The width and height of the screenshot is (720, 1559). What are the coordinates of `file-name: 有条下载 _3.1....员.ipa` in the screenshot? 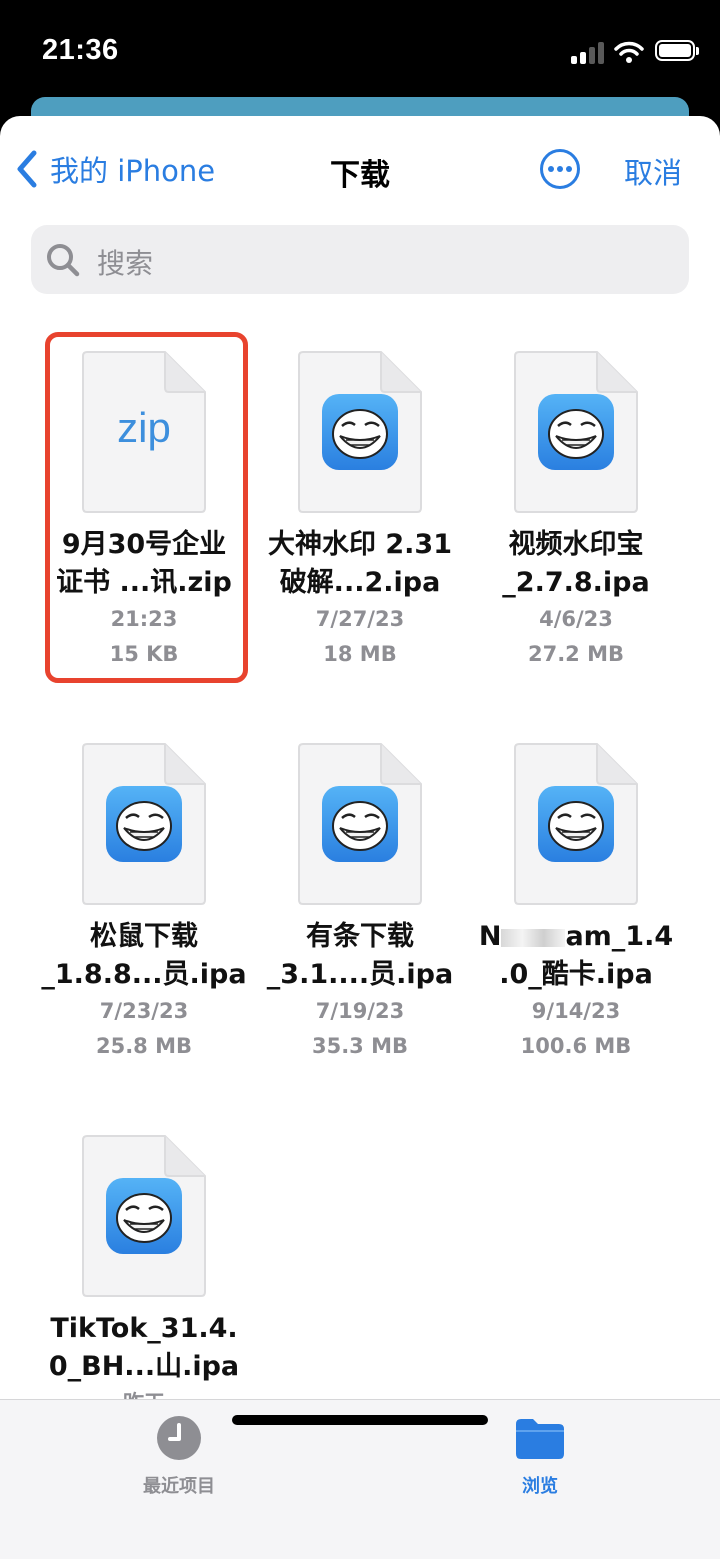 It's located at (360, 955).